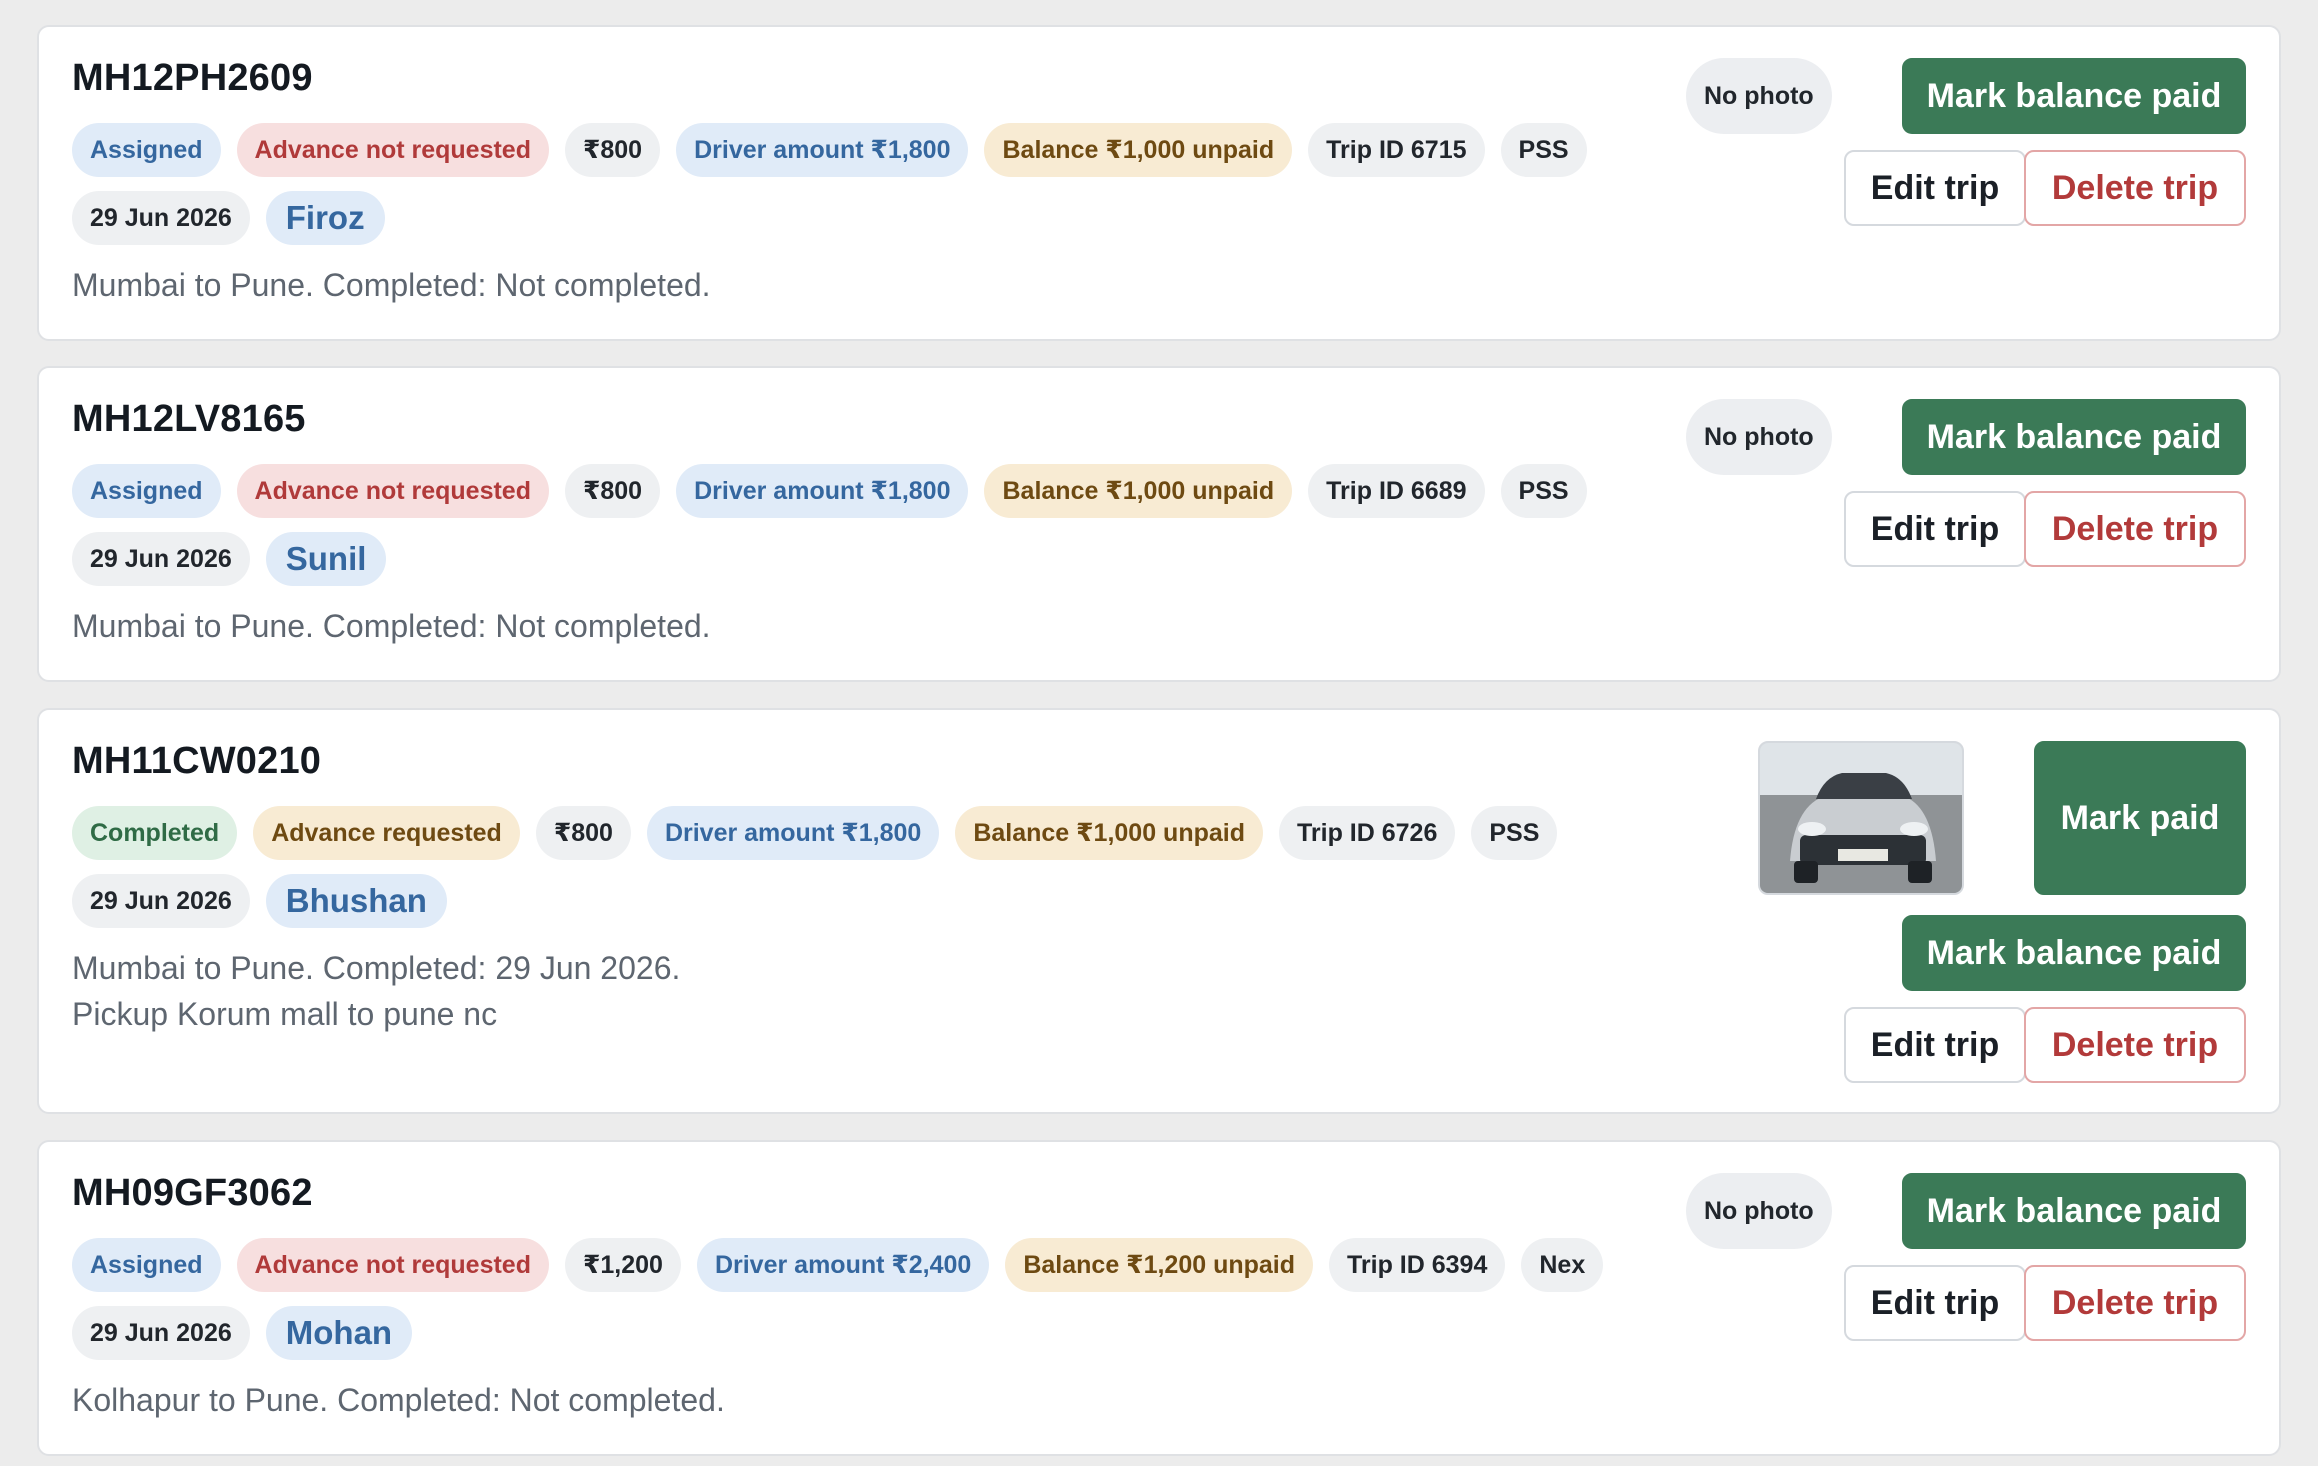  Describe the element at coordinates (376, 968) in the screenshot. I see `route-status-text: Mumbai to Pune. Completed: 29 Jun 2026.` at that location.